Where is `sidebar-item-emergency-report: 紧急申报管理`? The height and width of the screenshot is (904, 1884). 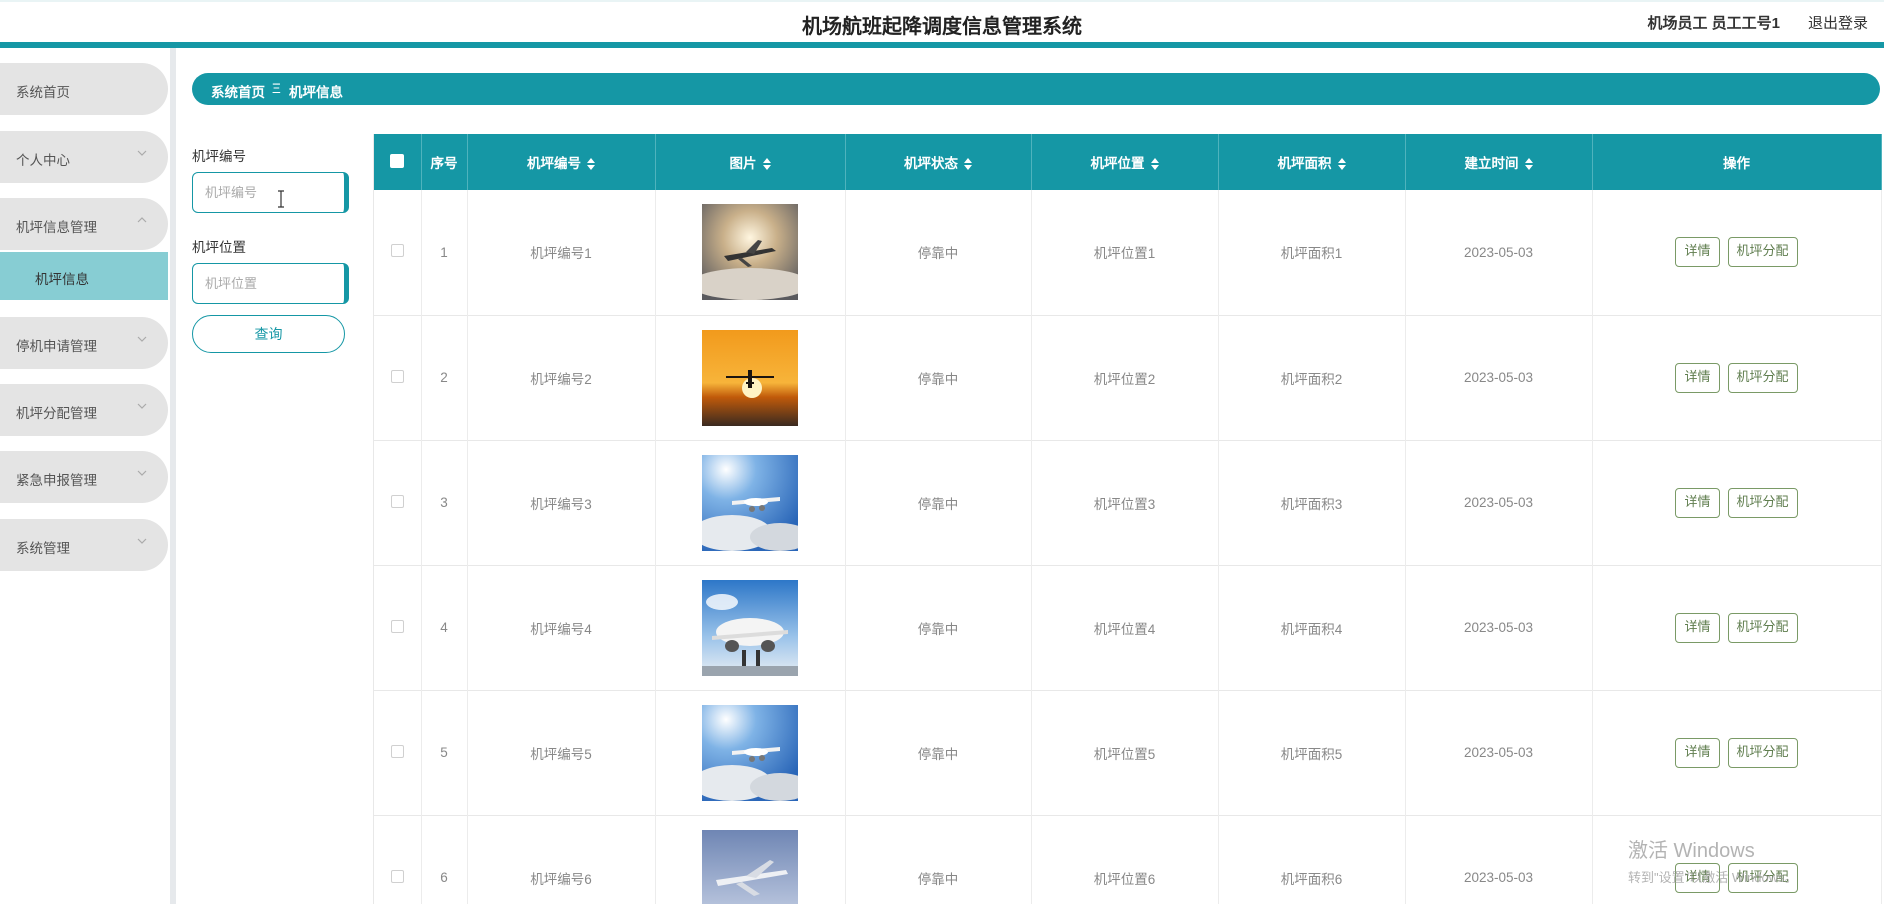 sidebar-item-emergency-report: 紧急申报管理 is located at coordinates (84, 477).